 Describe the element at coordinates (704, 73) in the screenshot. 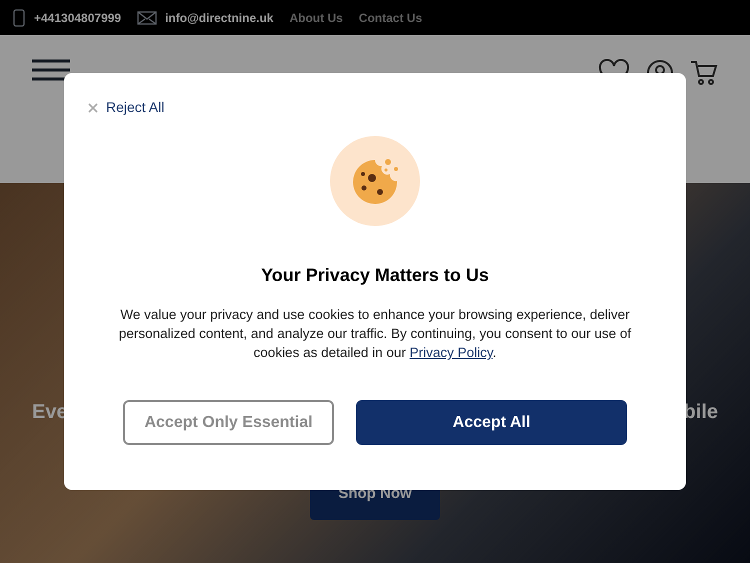

I see `cart-icon` at that location.